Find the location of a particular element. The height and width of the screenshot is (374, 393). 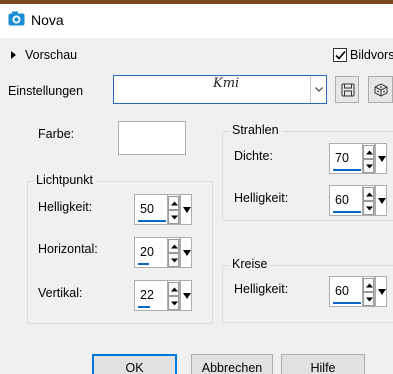

dichte-value: 70 is located at coordinates (342, 158).